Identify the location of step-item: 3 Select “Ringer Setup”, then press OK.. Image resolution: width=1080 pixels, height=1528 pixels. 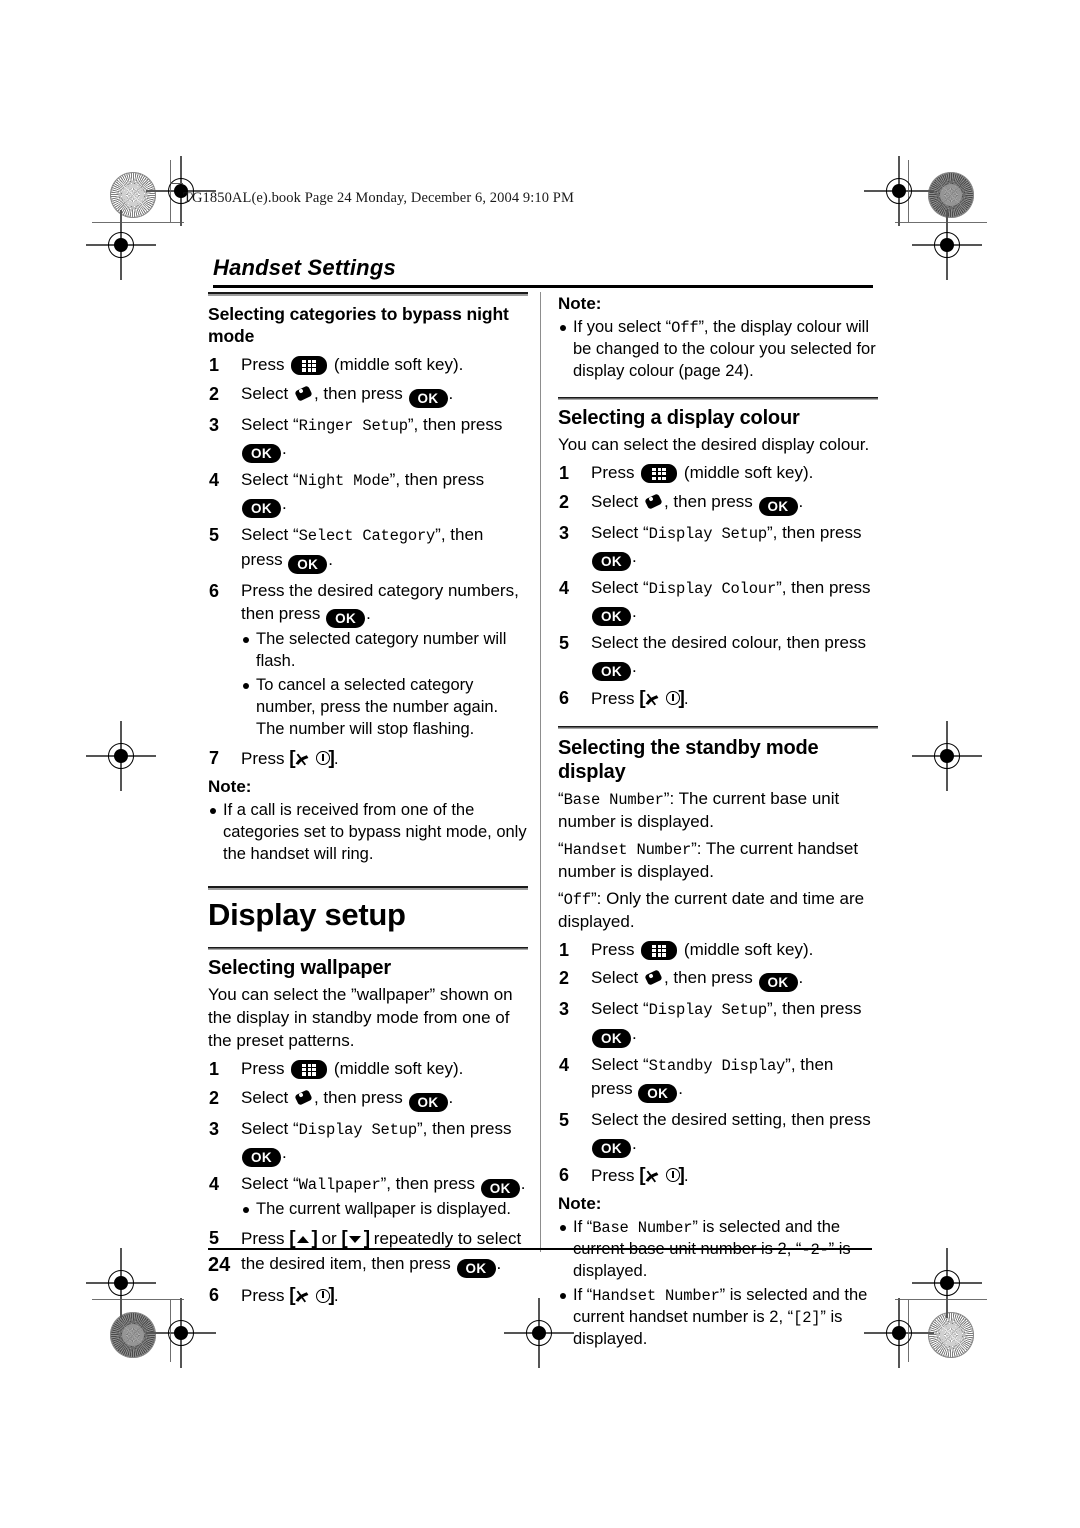
(368, 438).